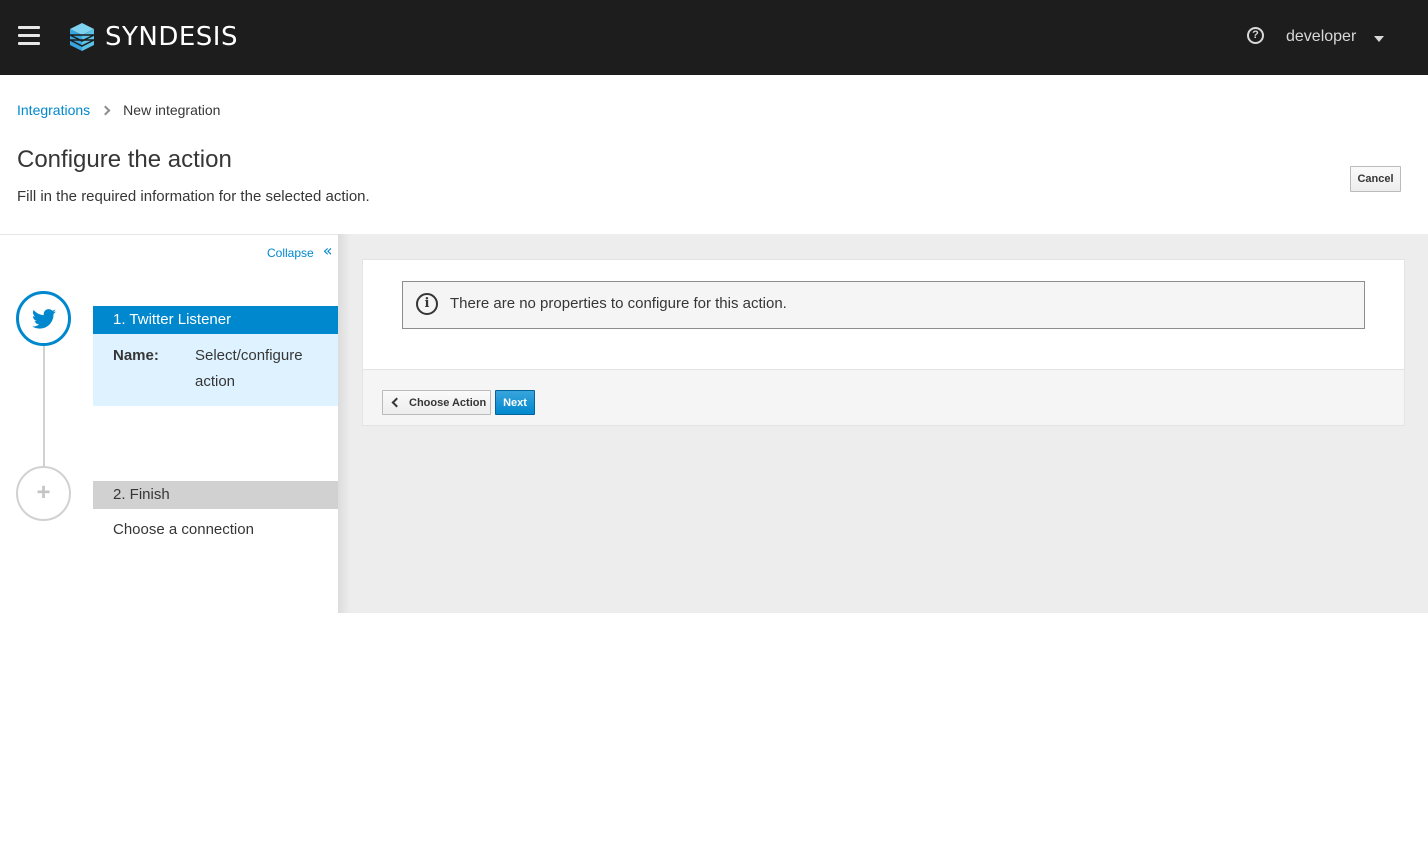 This screenshot has width=1428, height=845. What do you see at coordinates (396, 402) in the screenshot?
I see `chevron-left-icon` at bounding box center [396, 402].